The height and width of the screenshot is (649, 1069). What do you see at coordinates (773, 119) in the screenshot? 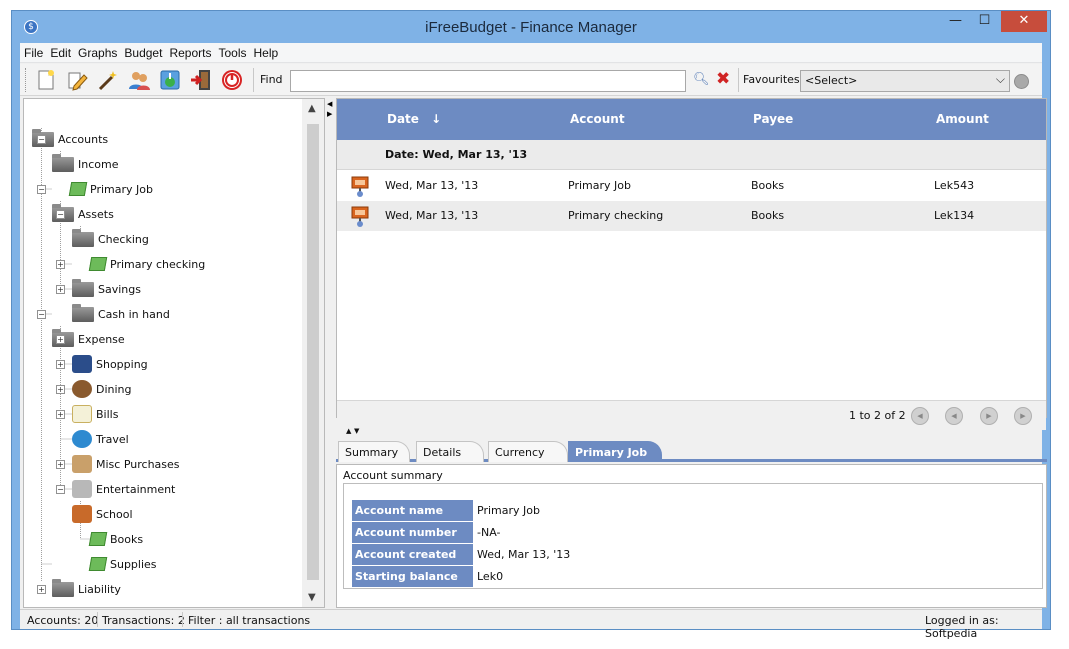
I see `column-header-payee: Payee` at bounding box center [773, 119].